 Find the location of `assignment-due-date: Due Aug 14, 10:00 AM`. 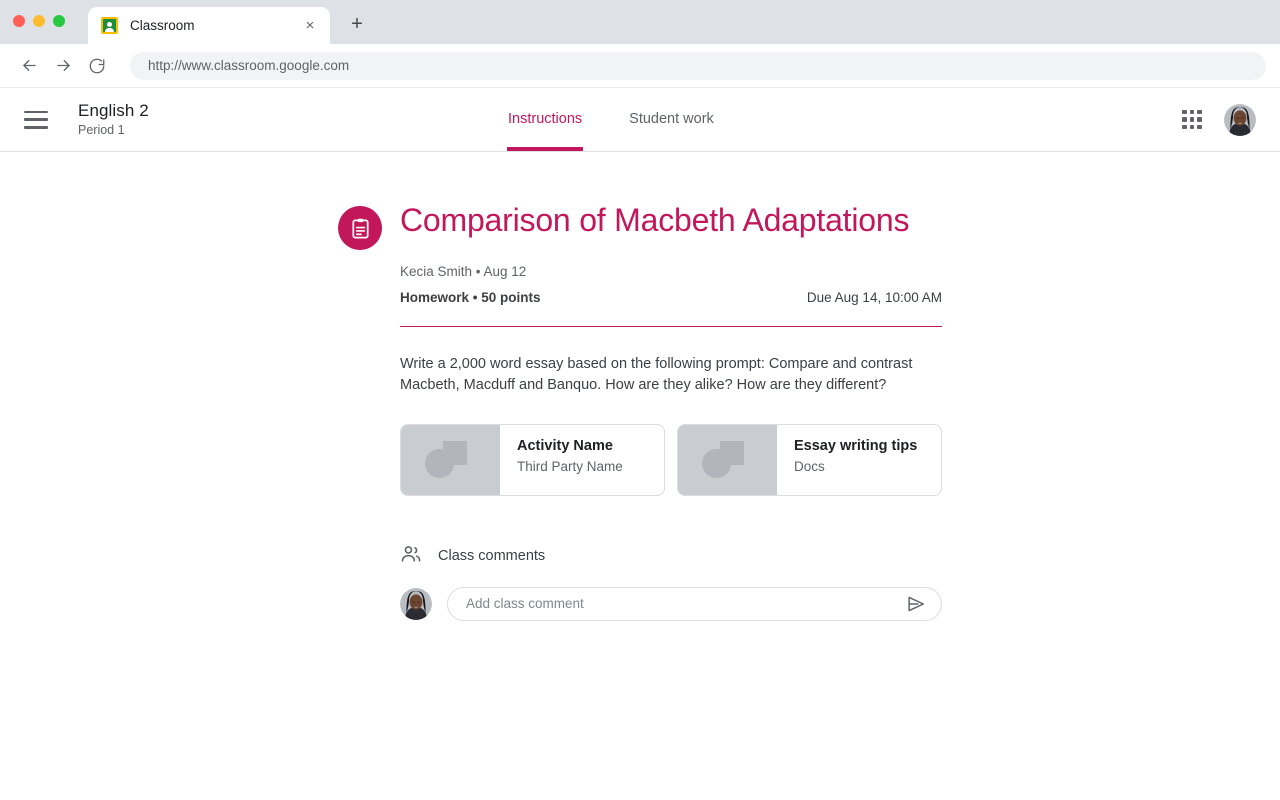

assignment-due-date: Due Aug 14, 10:00 AM is located at coordinates (874, 298).